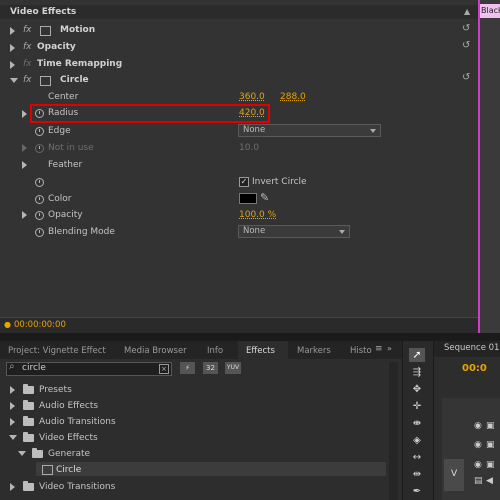 This screenshot has height=500, width=500. What do you see at coordinates (60, 199) in the screenshot?
I see `color-label: Color` at bounding box center [60, 199].